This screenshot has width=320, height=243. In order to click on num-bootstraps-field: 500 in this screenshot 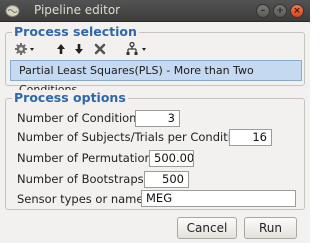, I will do `click(166, 179)`.